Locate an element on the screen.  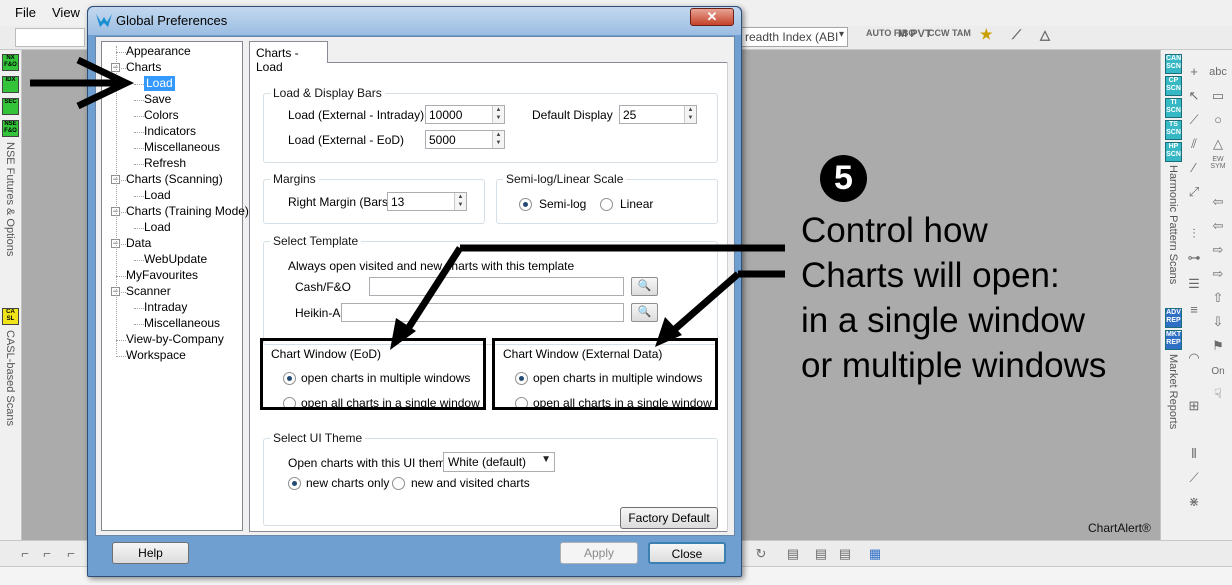
ew-sym-icon: EW SYM is located at coordinates (1218, 163).